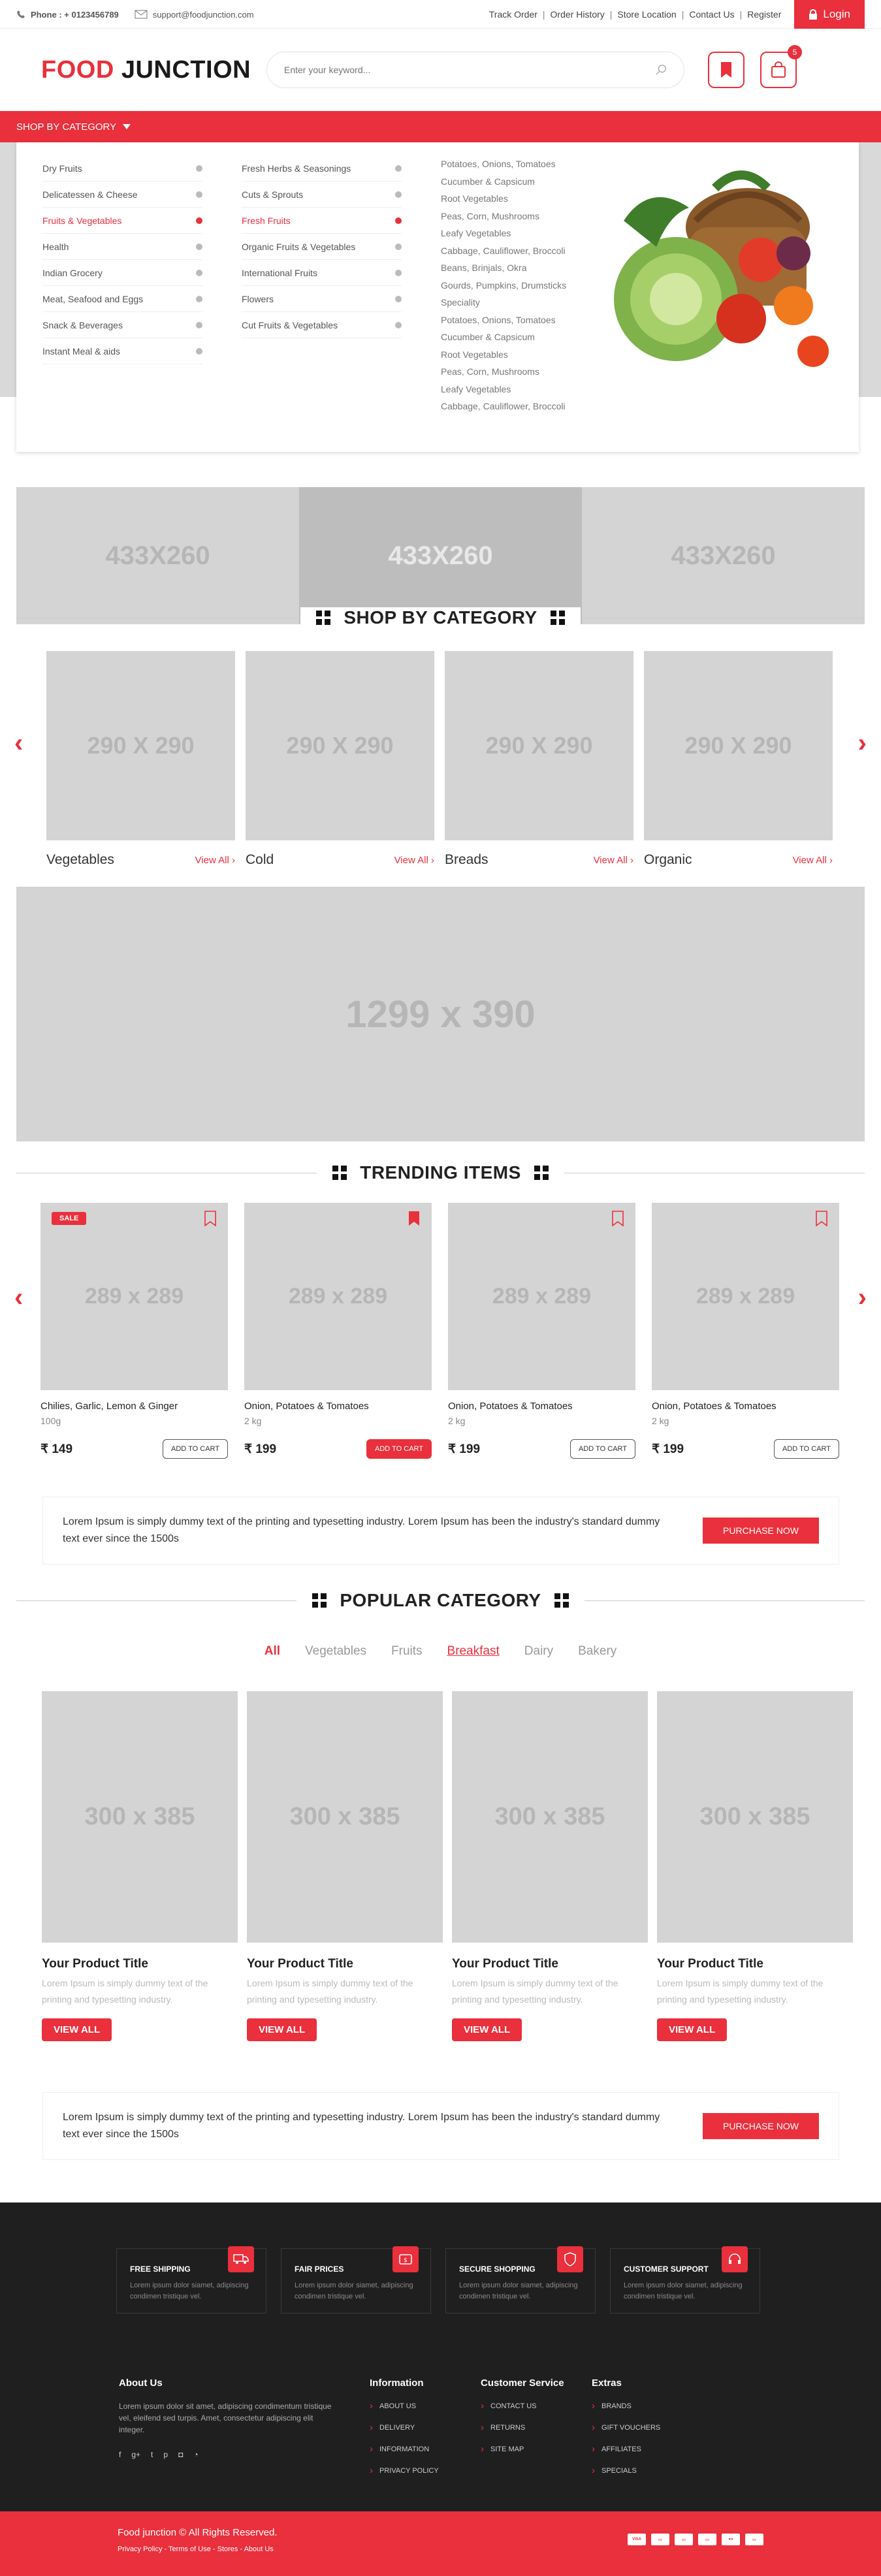  Describe the element at coordinates (166, 2454) in the screenshot. I see `pinterest-icon: p` at that location.